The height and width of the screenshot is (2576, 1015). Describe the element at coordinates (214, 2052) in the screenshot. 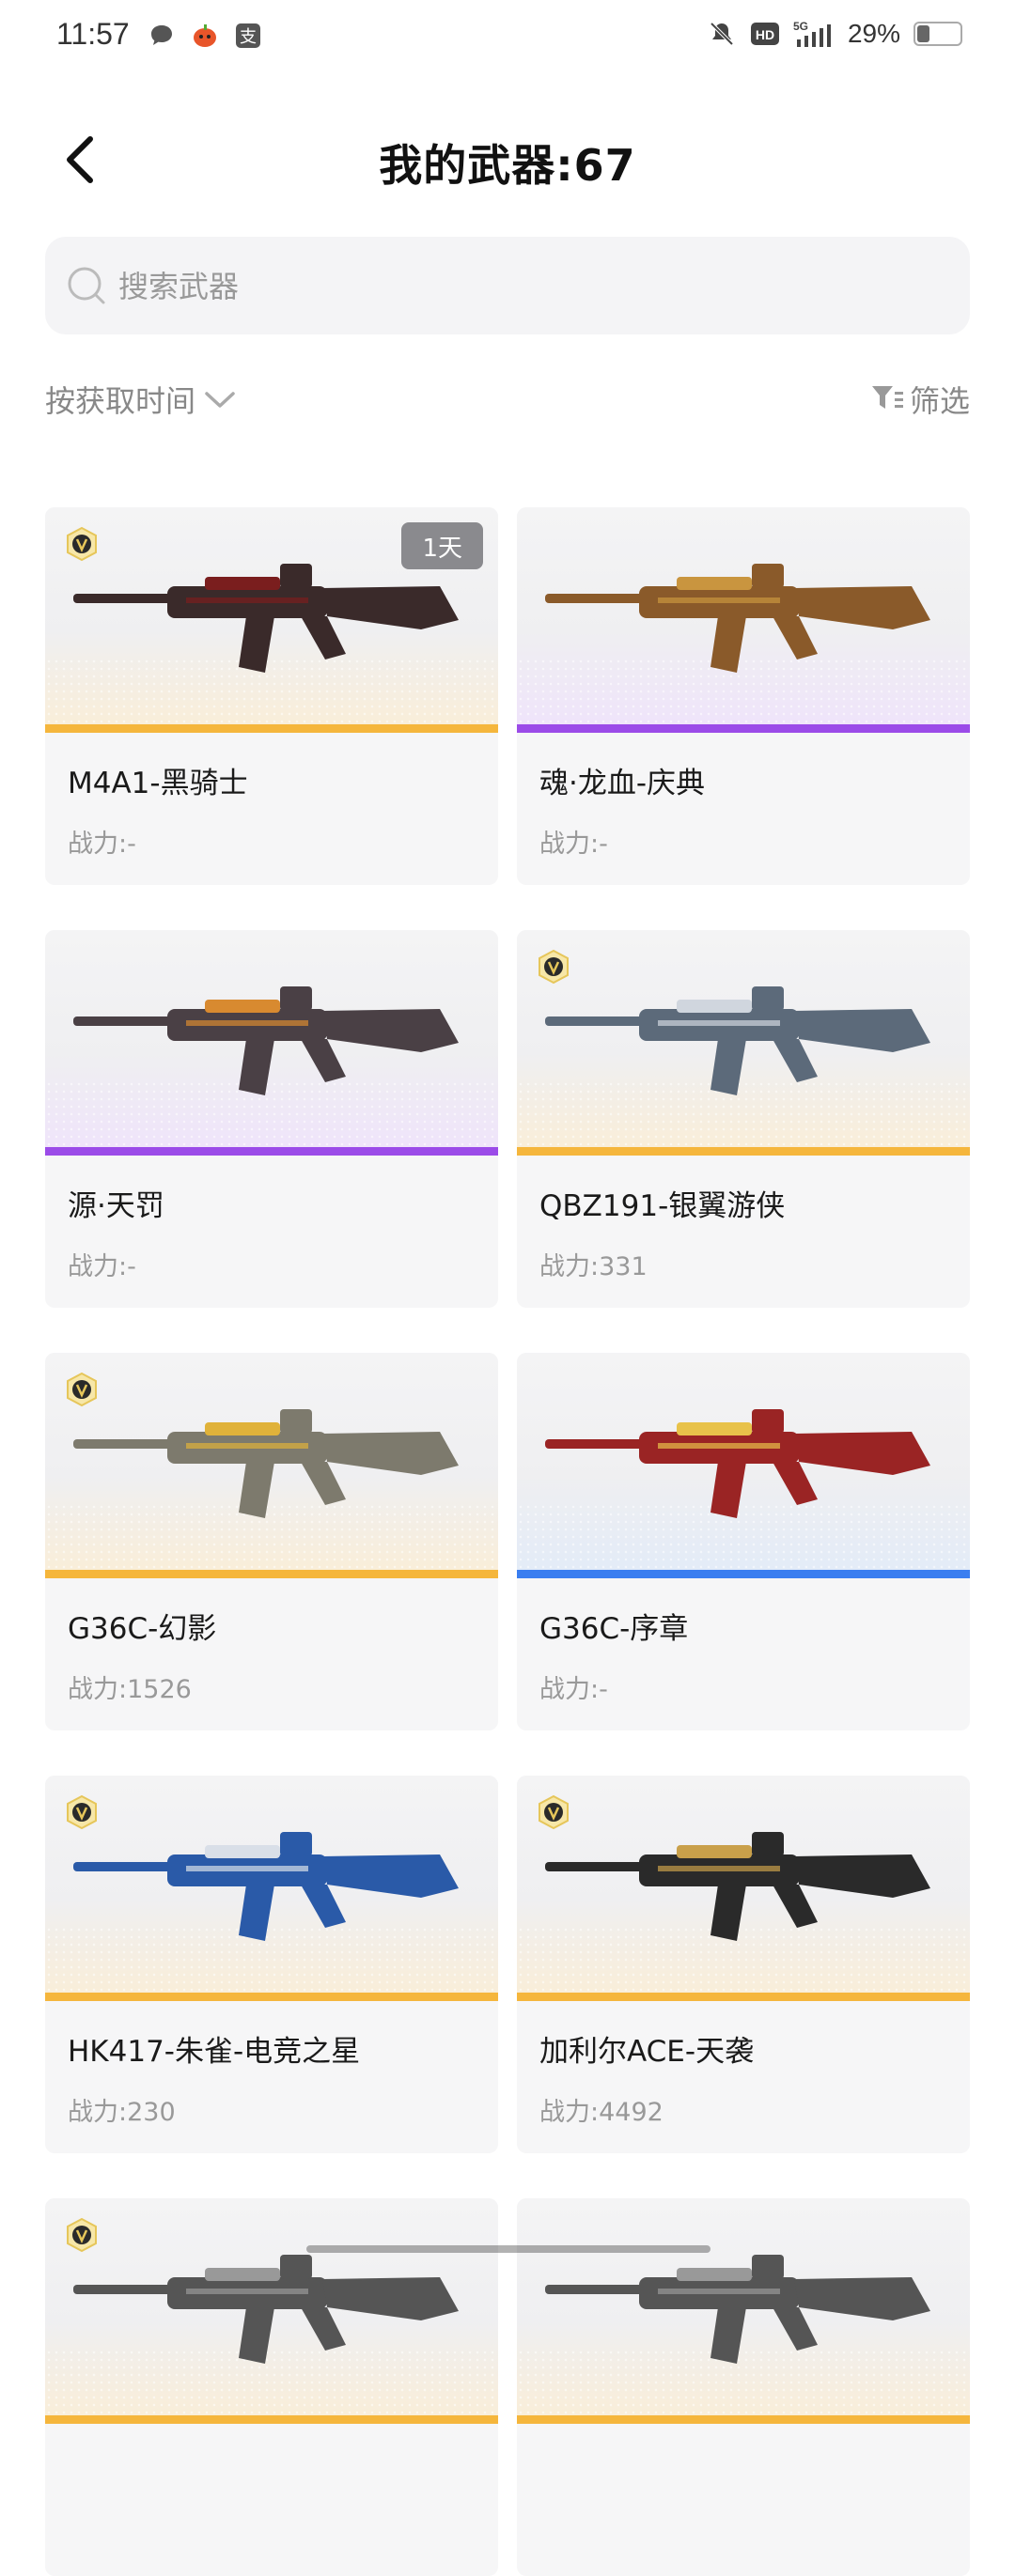

I see `weapon-name: HK417-朱雀-电竞之星` at that location.